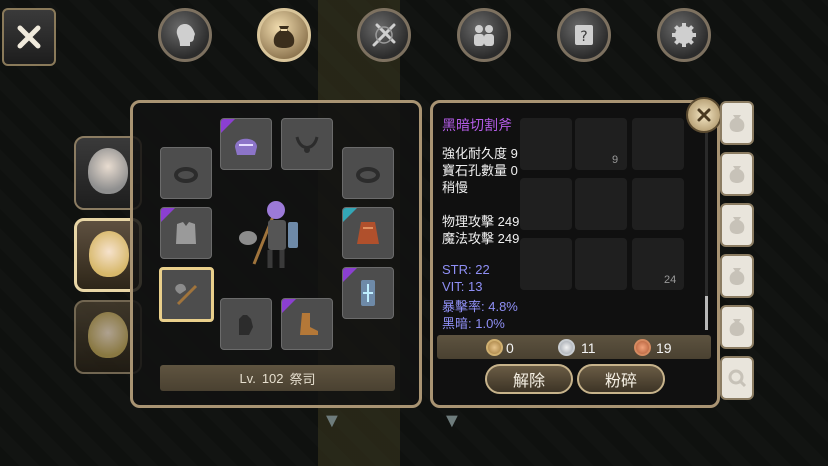 The height and width of the screenshot is (466, 828). I want to click on tab-character, so click(185, 35).